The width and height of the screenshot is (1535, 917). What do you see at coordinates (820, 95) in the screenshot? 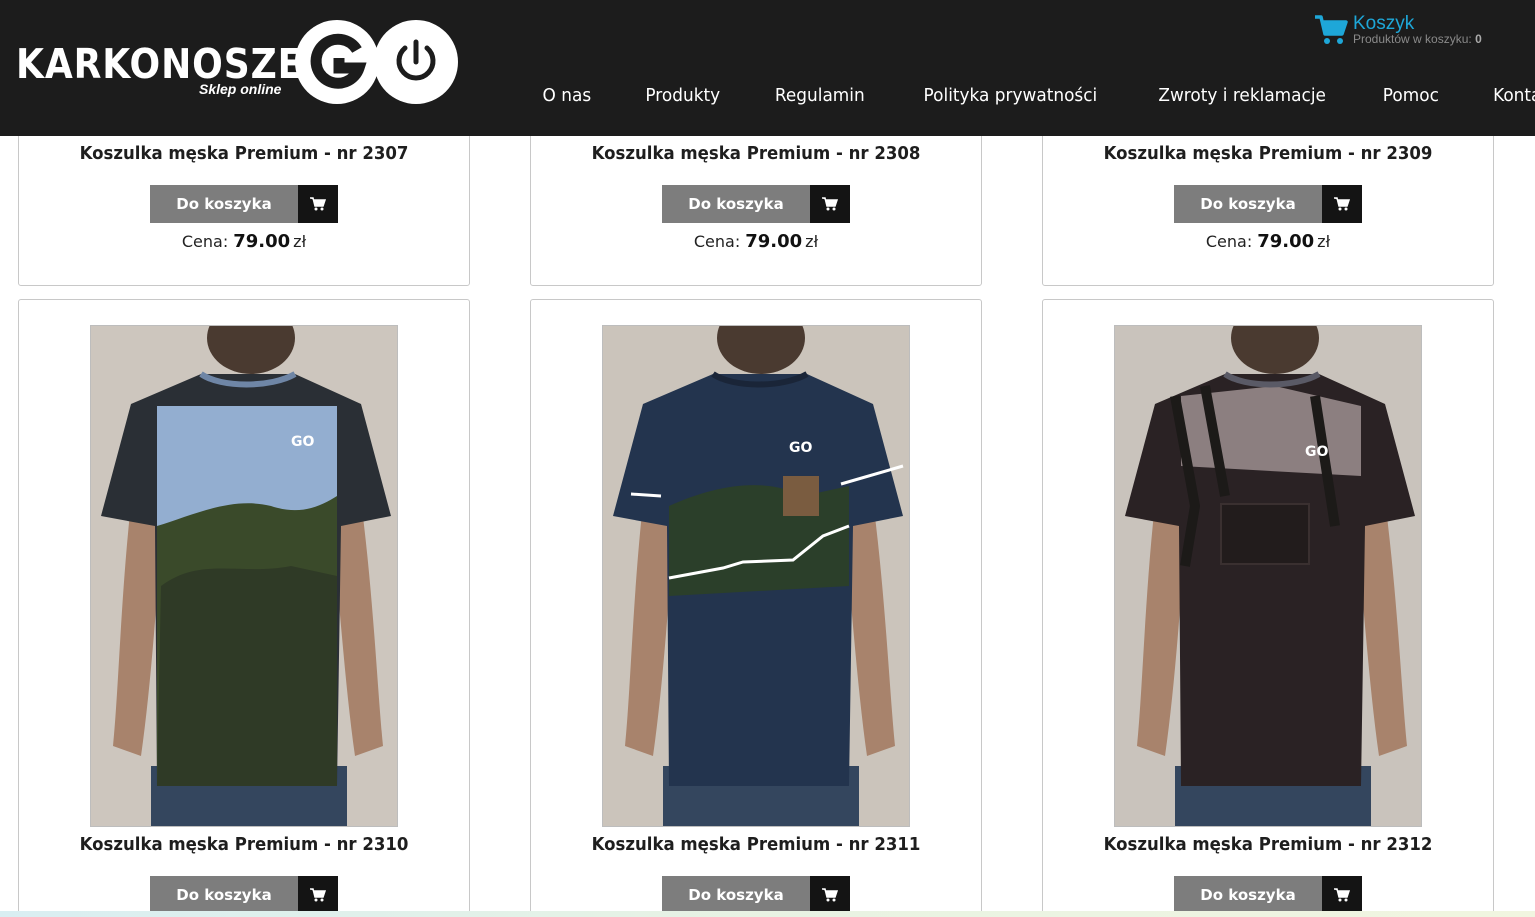
I see `nav-item-regulamin: Regulamin` at bounding box center [820, 95].